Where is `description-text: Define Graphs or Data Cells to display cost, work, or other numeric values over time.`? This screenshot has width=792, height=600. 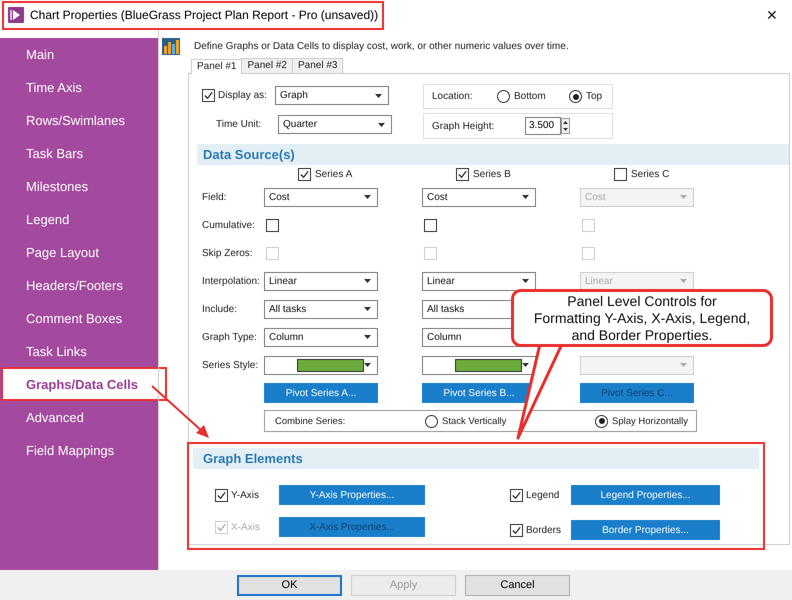
description-text: Define Graphs or Data Cells to display cost, work, or other numeric values over time. is located at coordinates (381, 46).